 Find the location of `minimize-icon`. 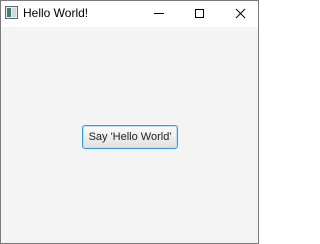

minimize-icon is located at coordinates (159, 13).